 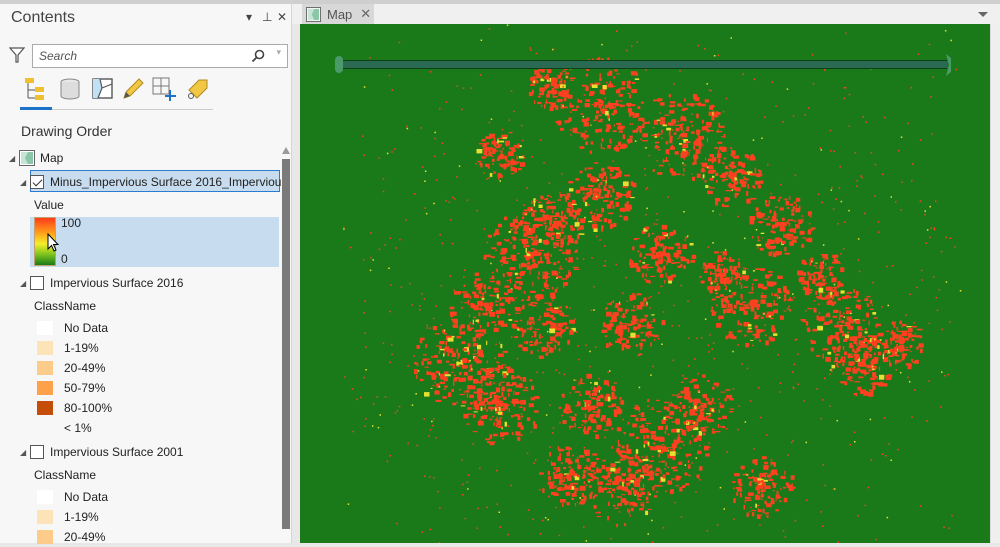 I want to click on scrollbar-thumb, so click(x=286, y=344).